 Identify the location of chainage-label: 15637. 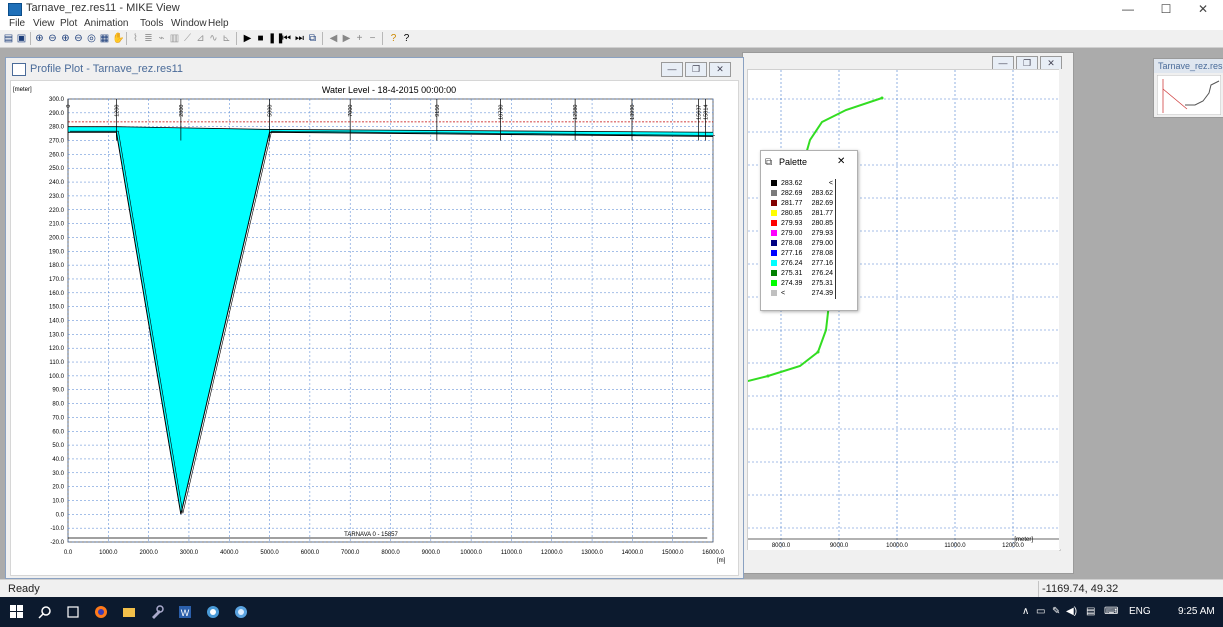
(699, 112).